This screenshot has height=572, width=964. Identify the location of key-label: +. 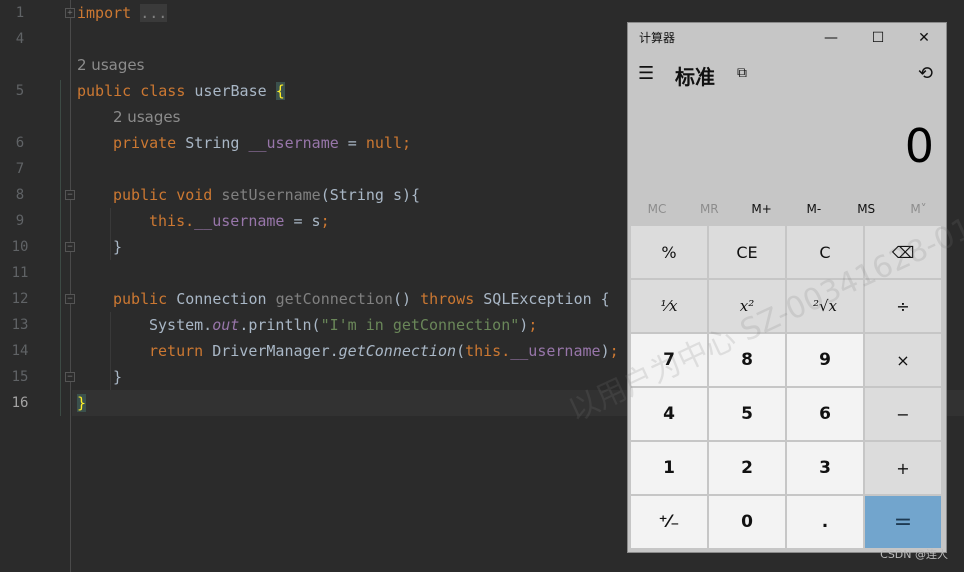
(903, 468).